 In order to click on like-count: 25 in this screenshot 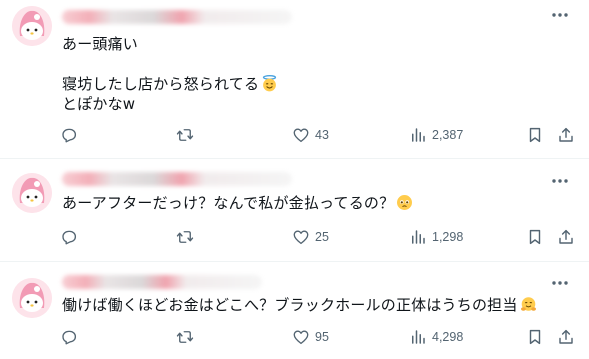, I will do `click(322, 237)`.